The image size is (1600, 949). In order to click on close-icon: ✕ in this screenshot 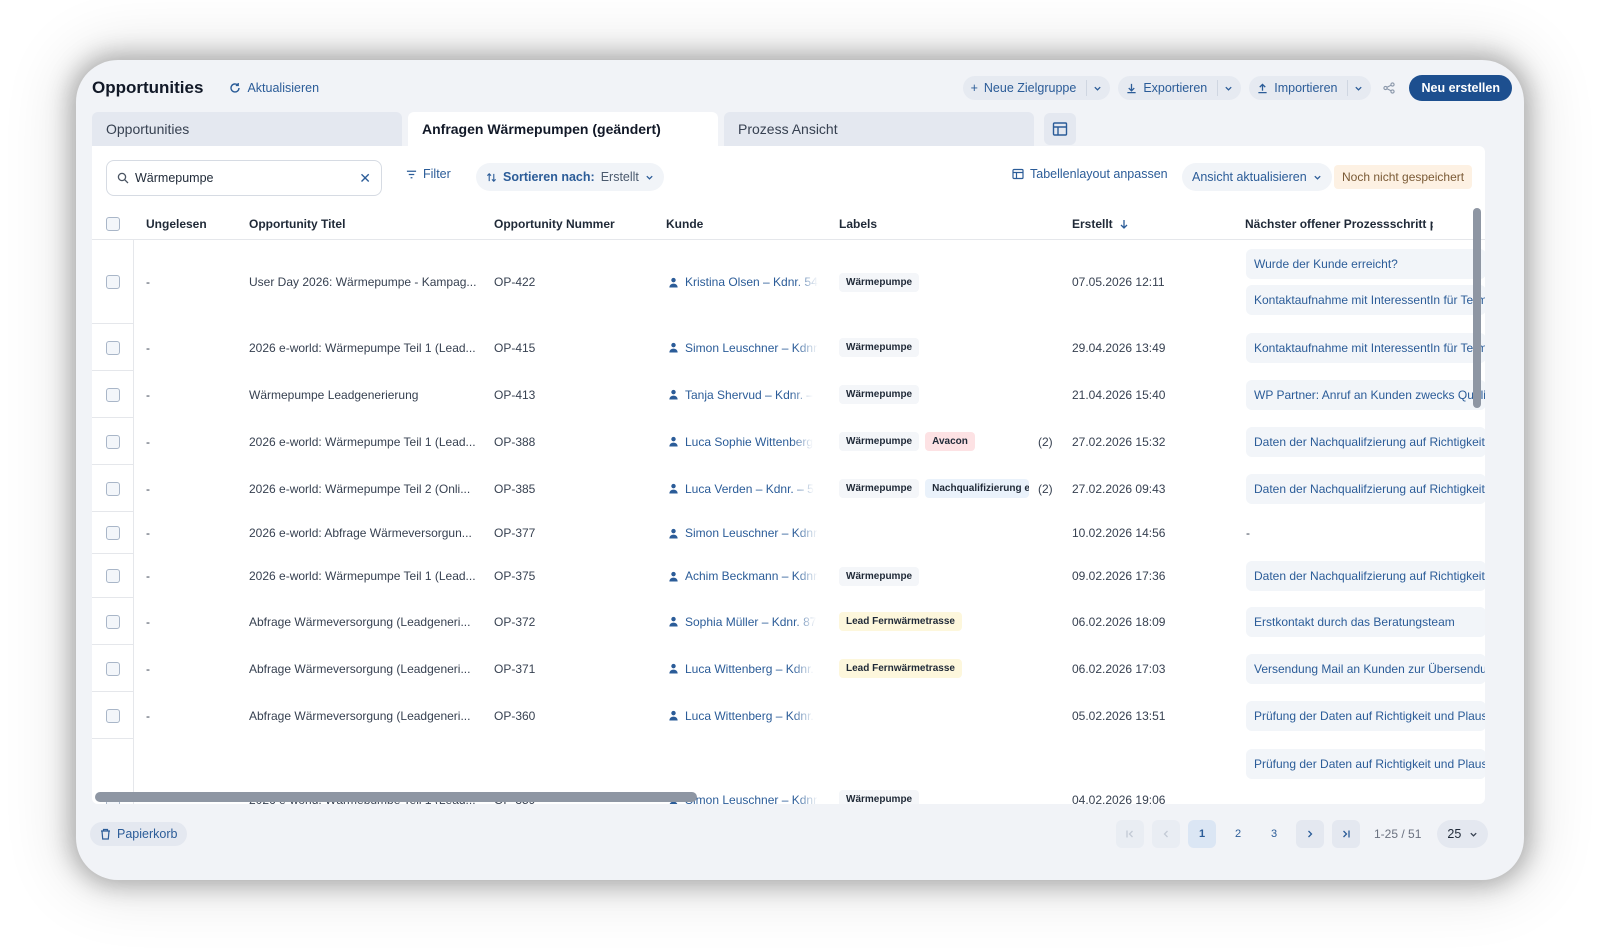, I will do `click(365, 178)`.